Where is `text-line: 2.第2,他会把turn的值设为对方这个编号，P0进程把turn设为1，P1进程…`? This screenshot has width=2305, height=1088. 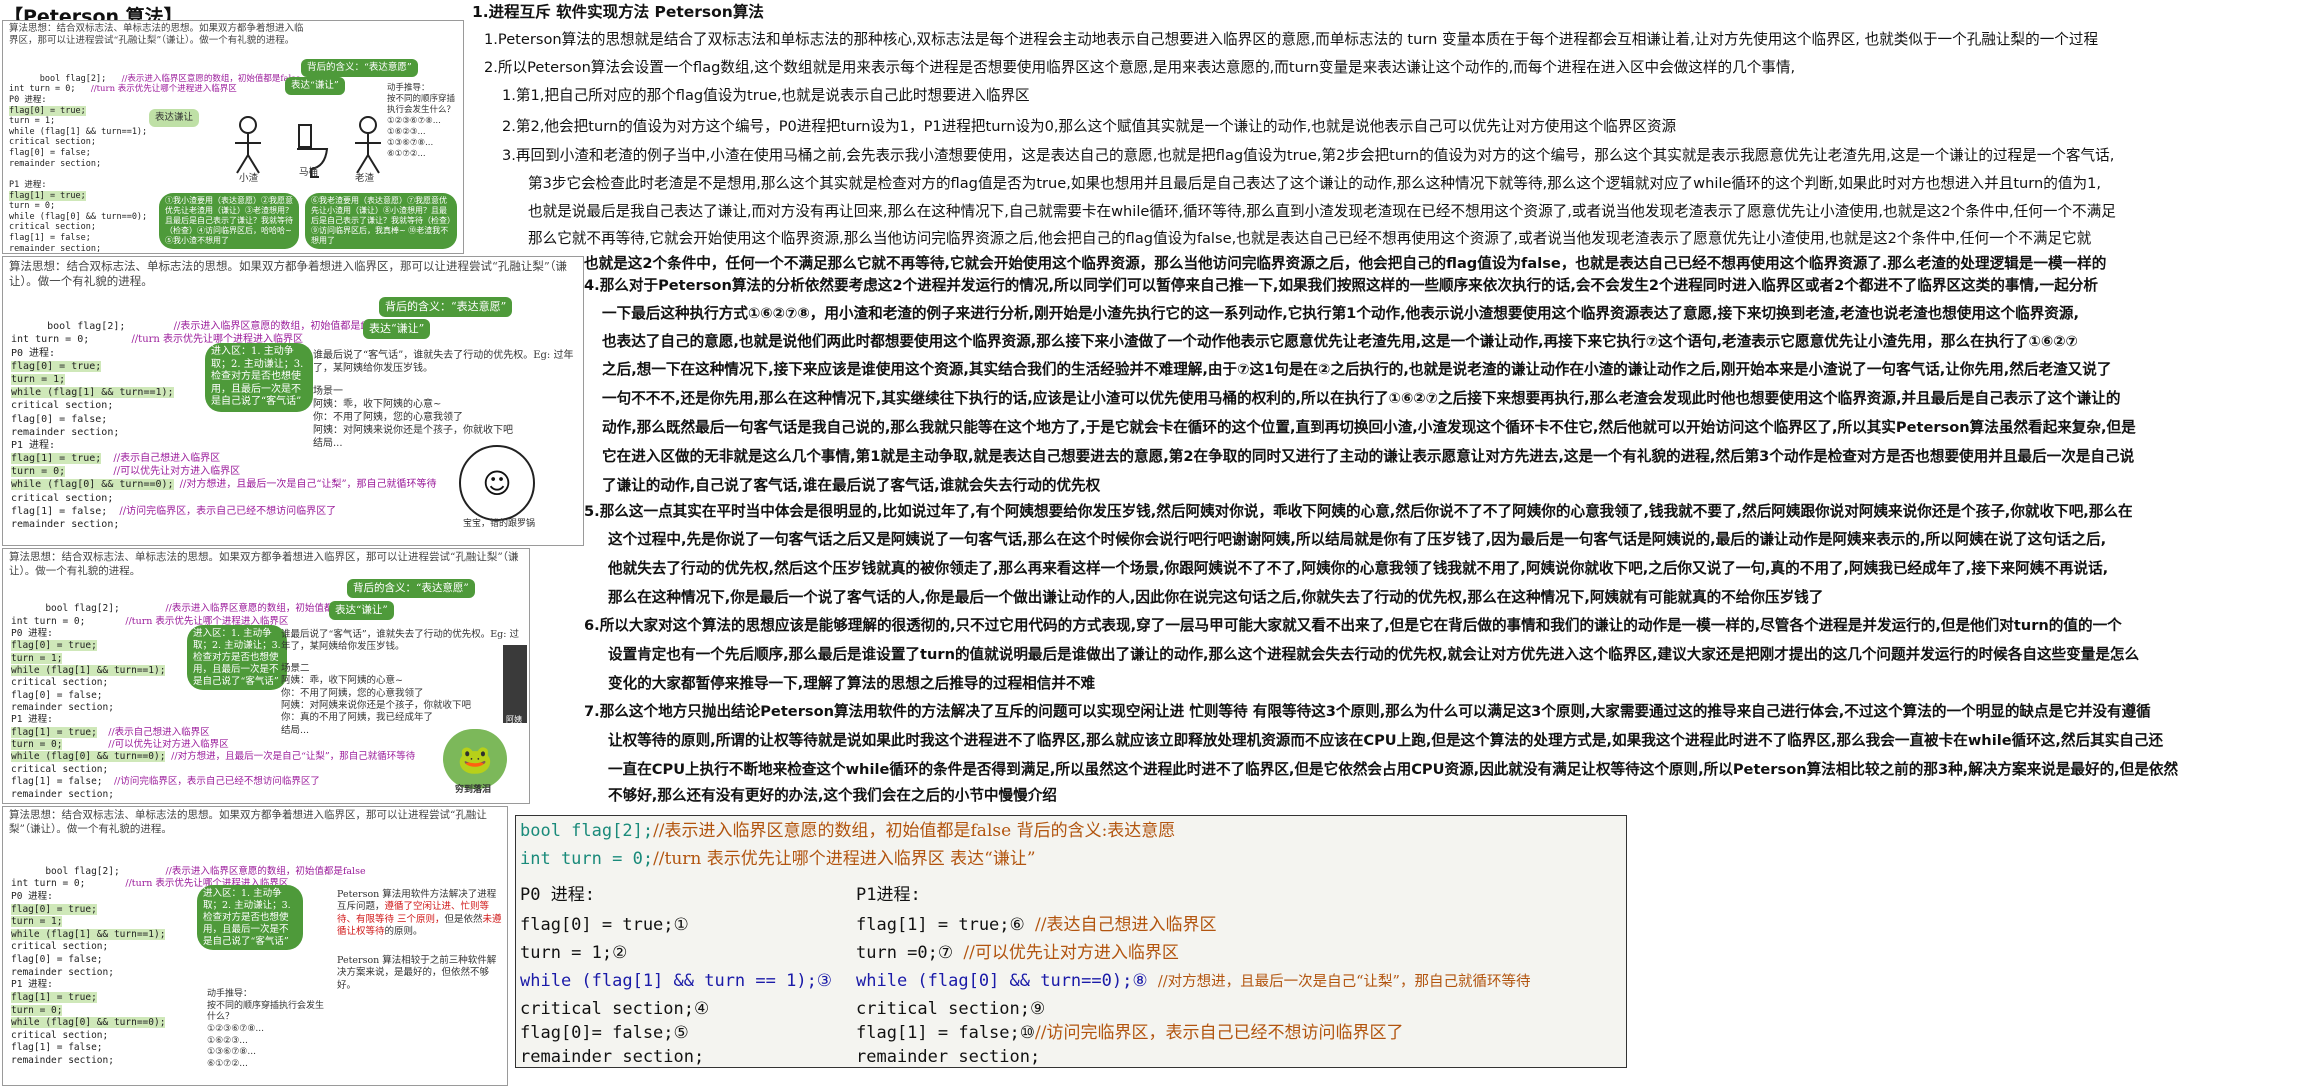
text-line: 2.第2,他会把turn的值设为对方这个编号，P0进程把turn设为1，P1进程… is located at coordinates (1089, 126).